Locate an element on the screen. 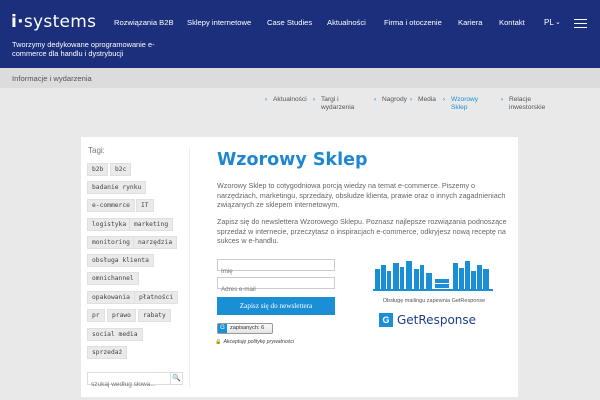 This screenshot has width=600, height=400. sidebar-divider is located at coordinates (189, 267).